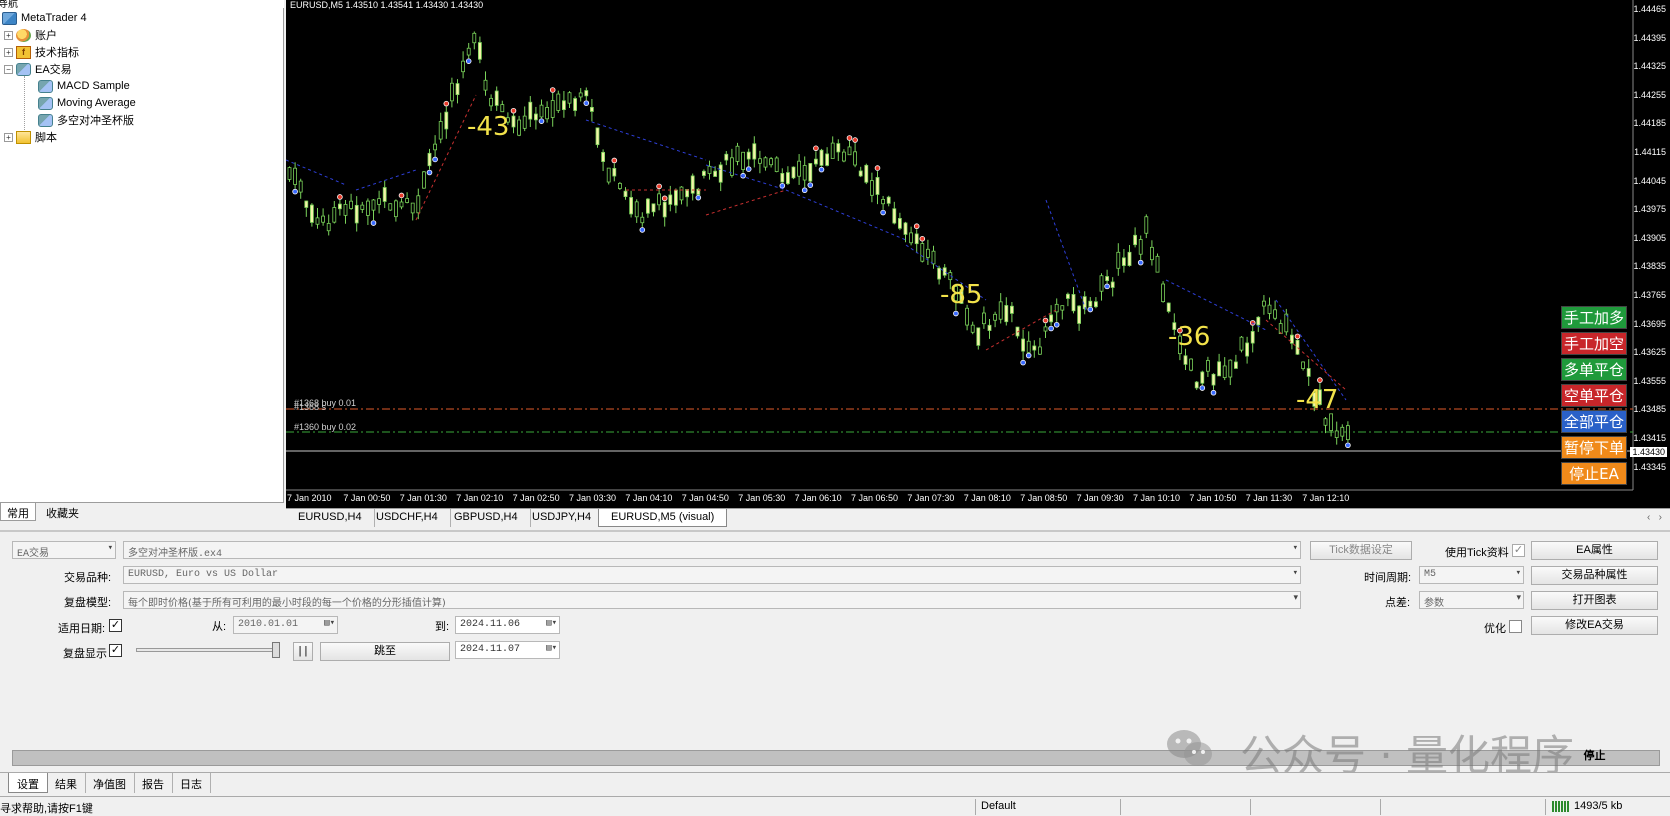 The image size is (1670, 816). Describe the element at coordinates (663, 518) in the screenshot. I see `chart-tab-active: EURUSD,M5 (visual)` at that location.